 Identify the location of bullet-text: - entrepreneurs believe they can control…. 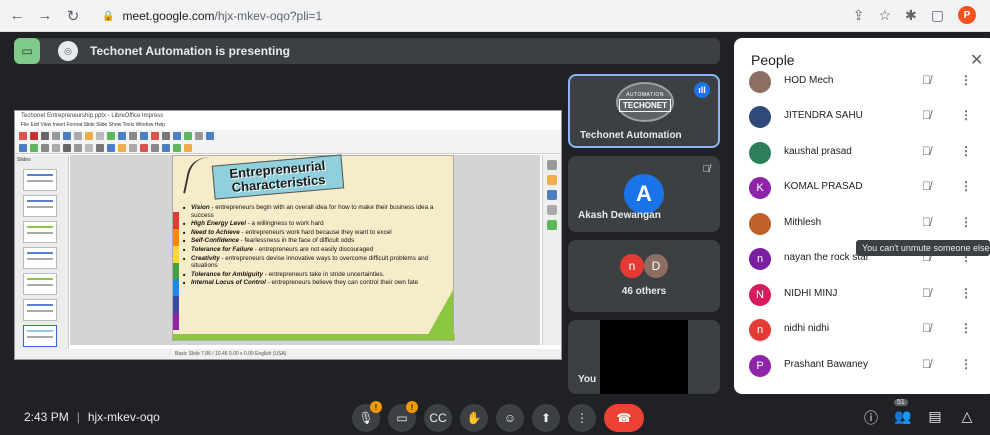
(342, 283).